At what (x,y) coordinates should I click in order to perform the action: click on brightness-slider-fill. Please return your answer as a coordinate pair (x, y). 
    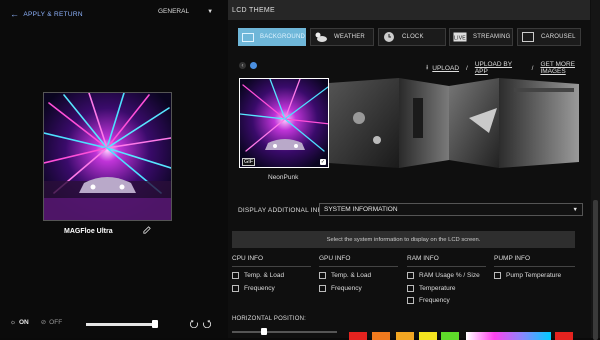
    Looking at the image, I should click on (119, 324).